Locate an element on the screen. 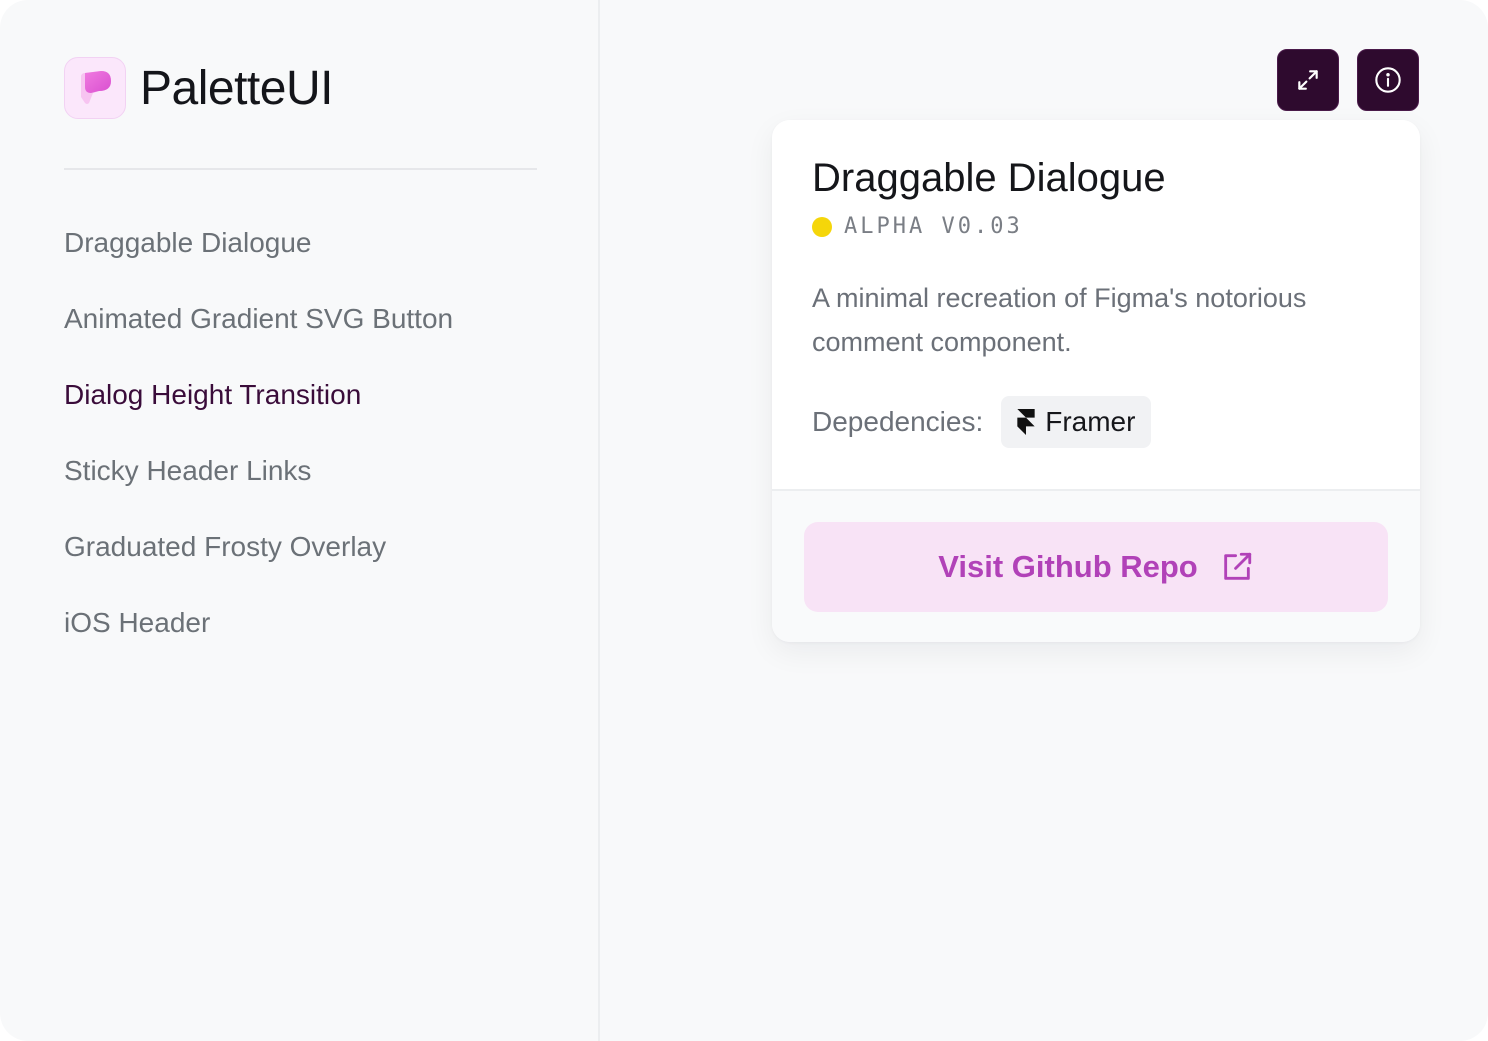 This screenshot has height=1041, width=1488. dependency-chip-framer: Framer is located at coordinates (1076, 422).